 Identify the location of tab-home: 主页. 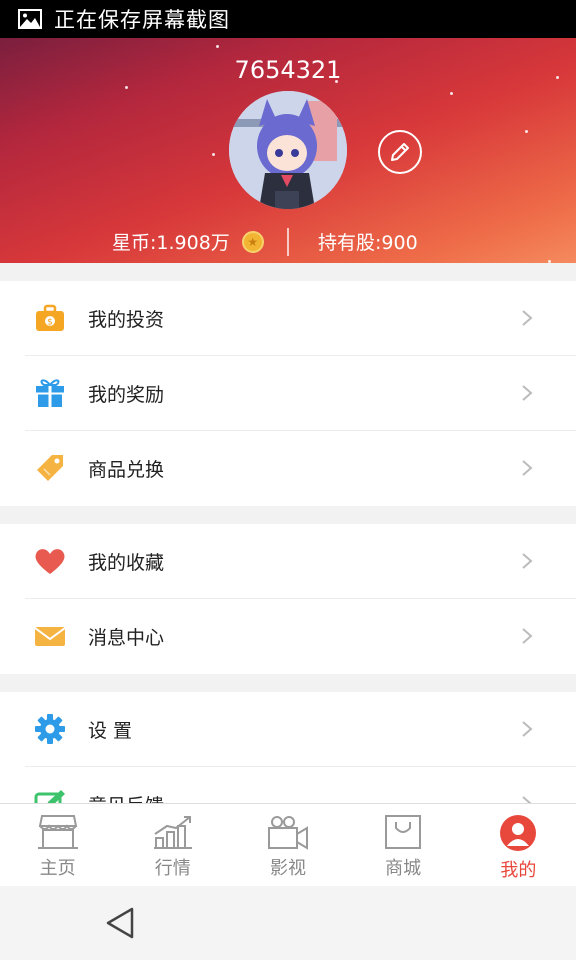
(57, 845).